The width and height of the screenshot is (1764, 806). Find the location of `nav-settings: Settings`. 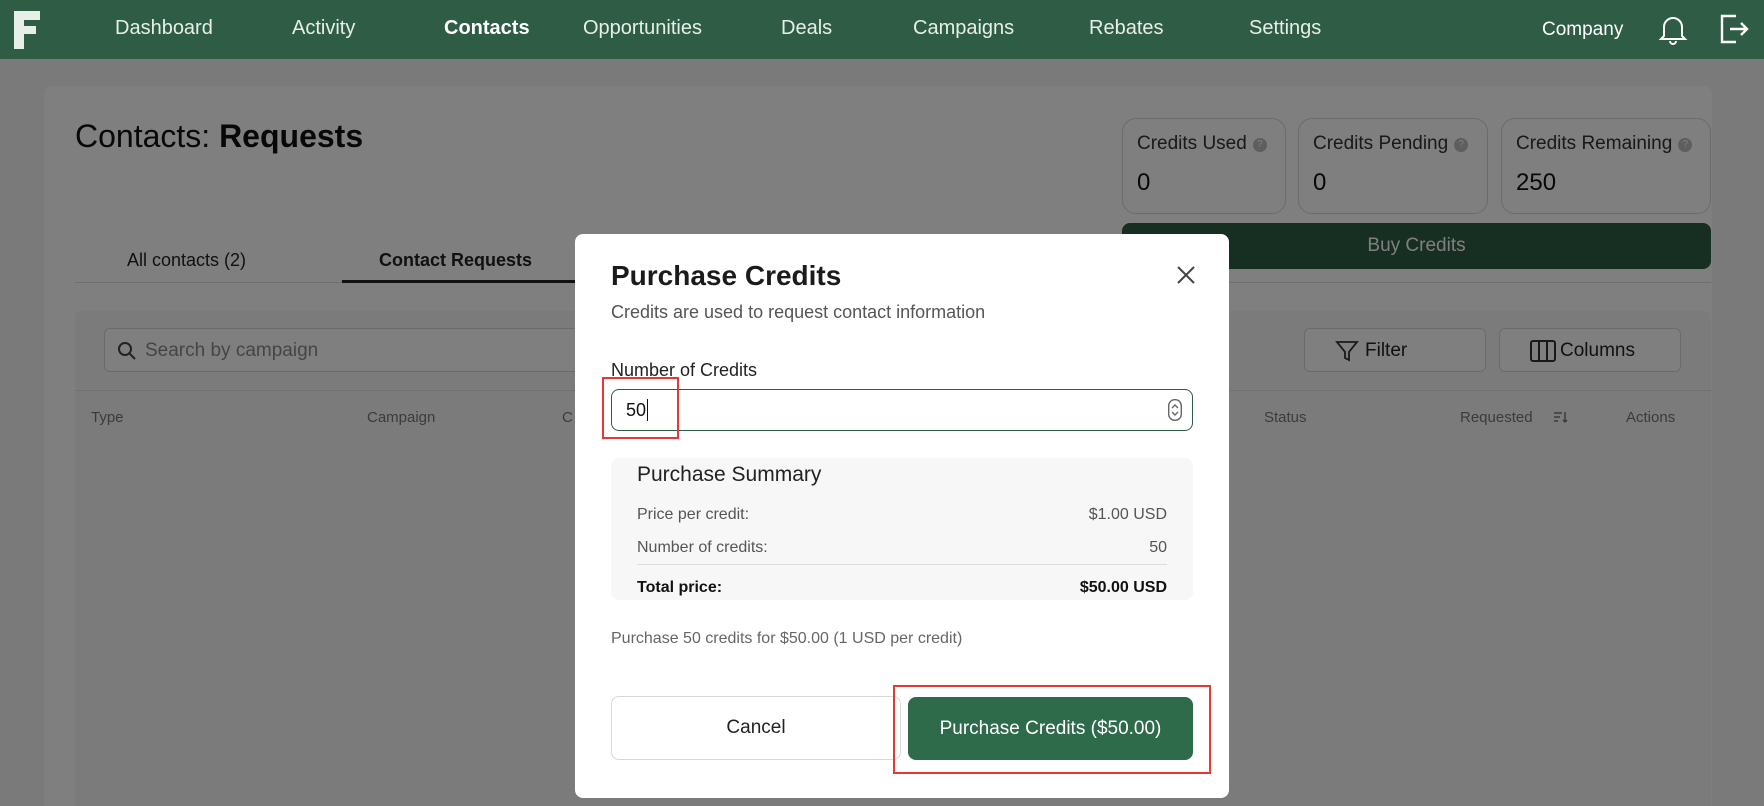

nav-settings: Settings is located at coordinates (1285, 28).